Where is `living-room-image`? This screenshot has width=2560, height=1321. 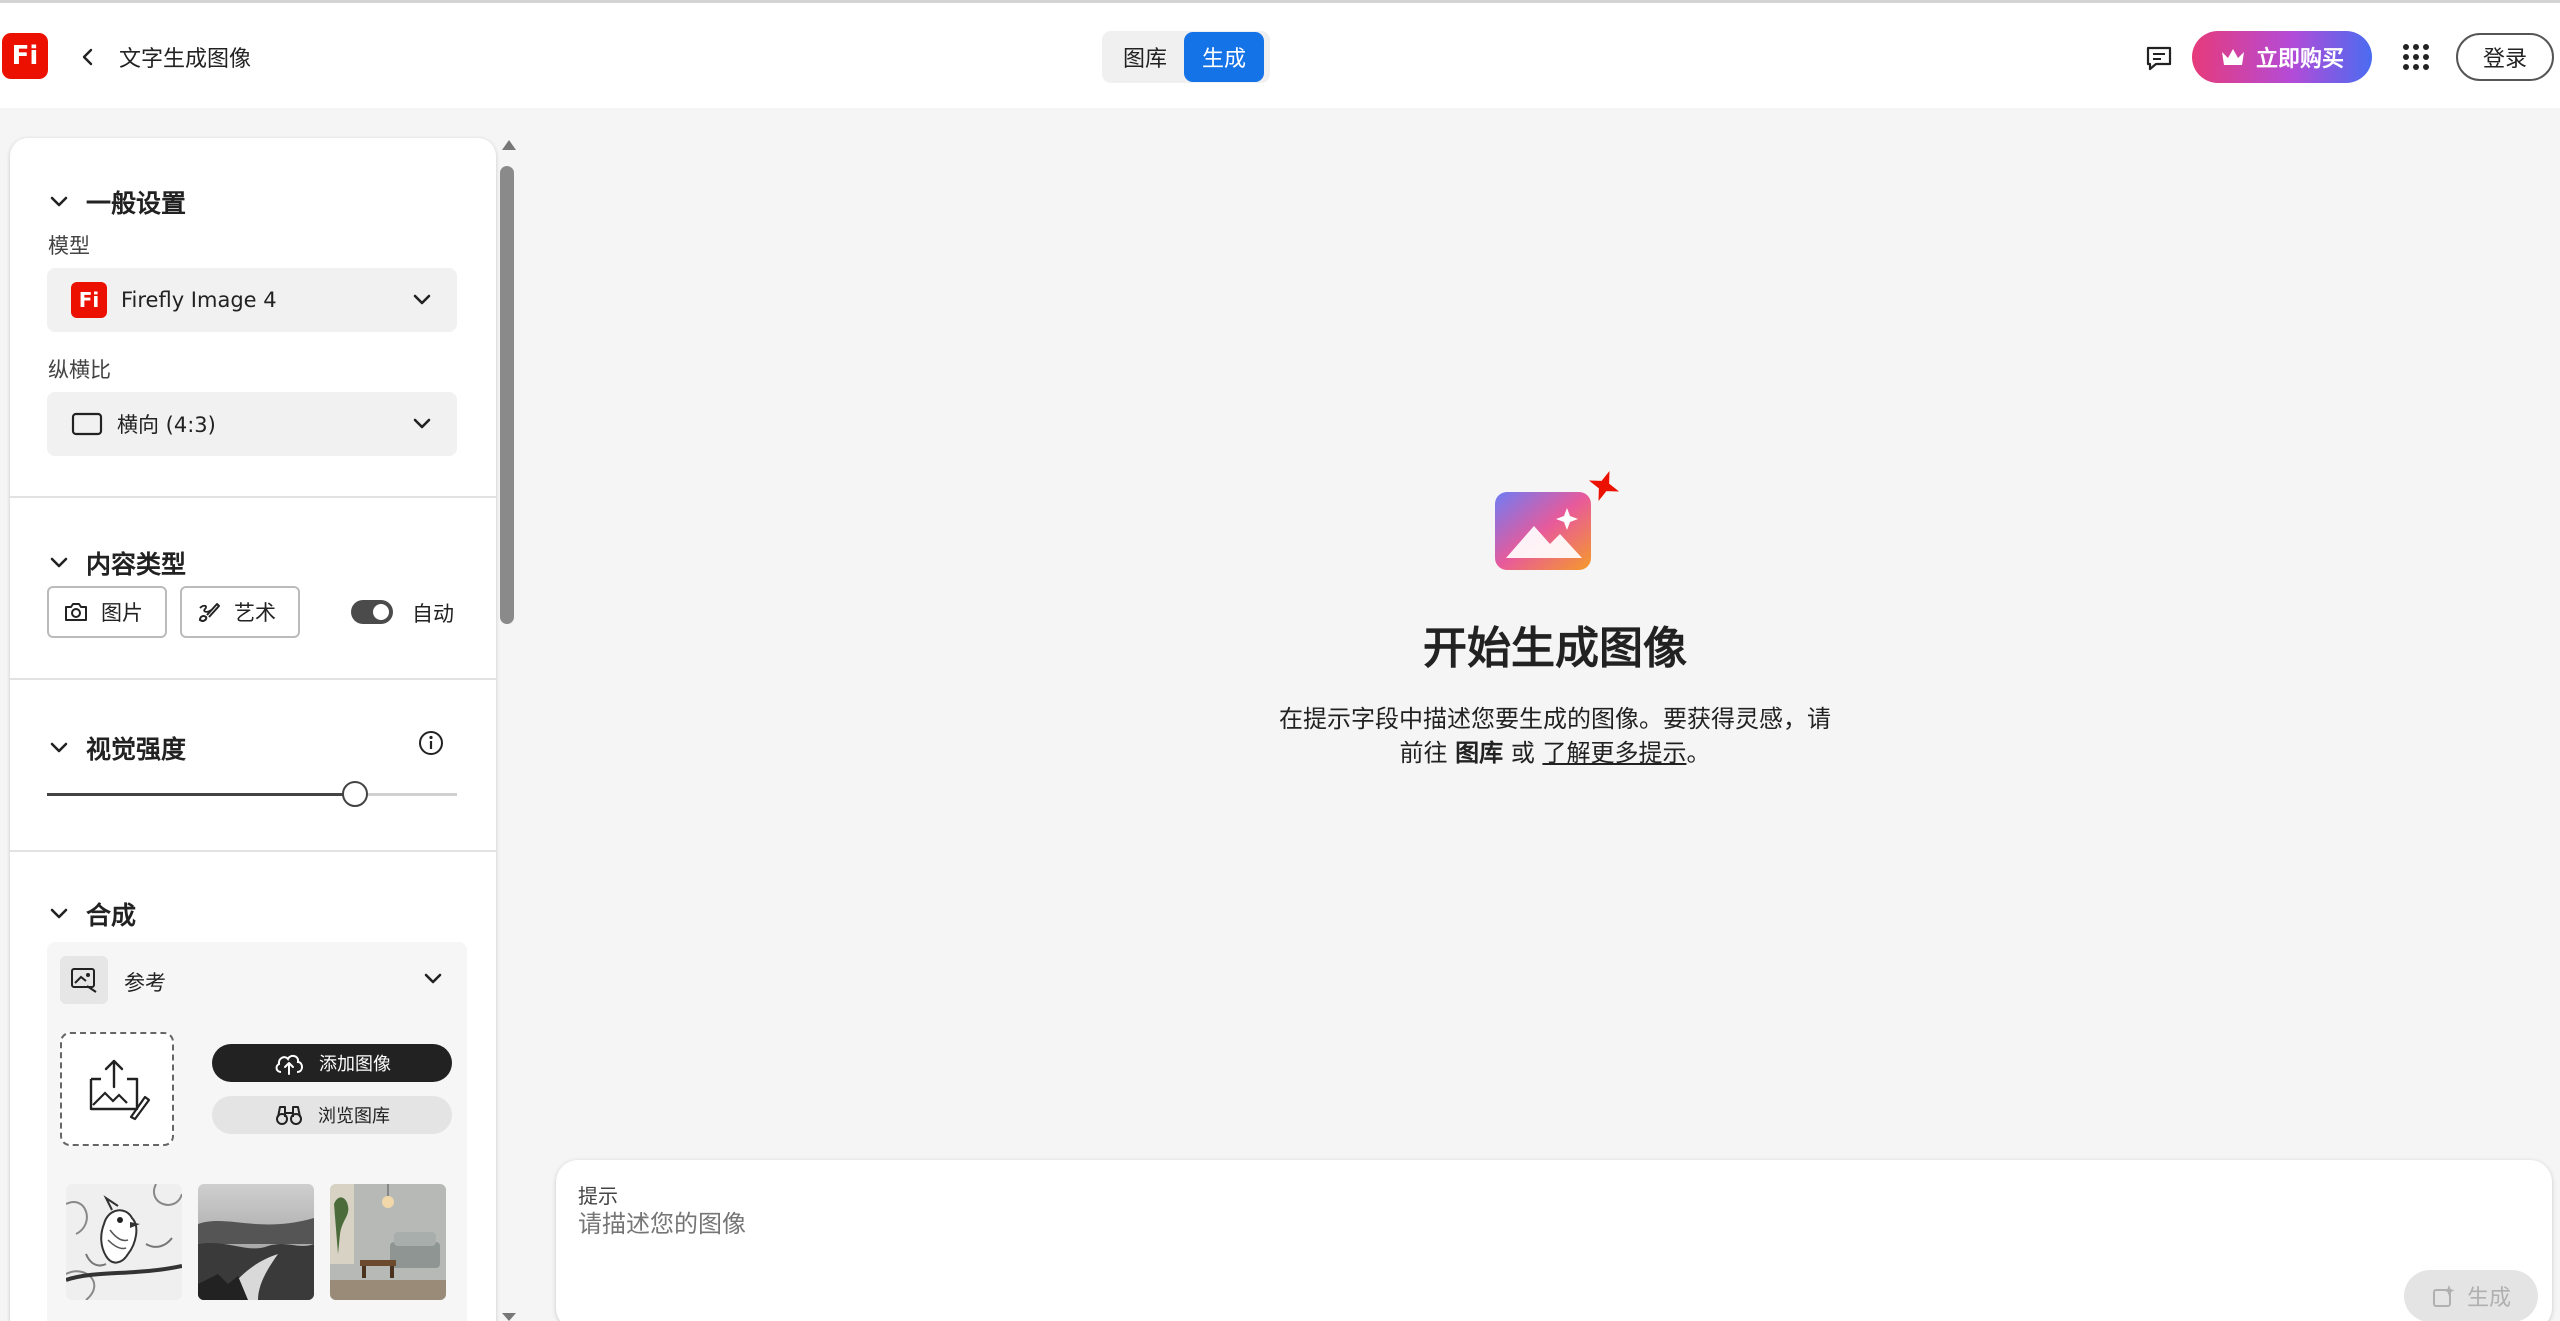
living-room-image is located at coordinates (388, 1242).